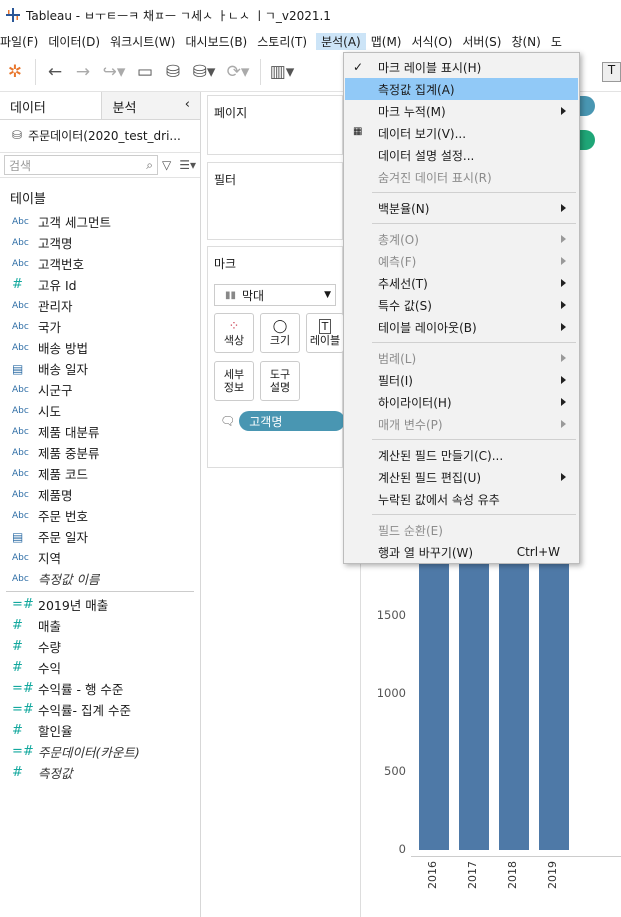 This screenshot has height=917, width=621. I want to click on menu-help: 도, so click(556, 41).